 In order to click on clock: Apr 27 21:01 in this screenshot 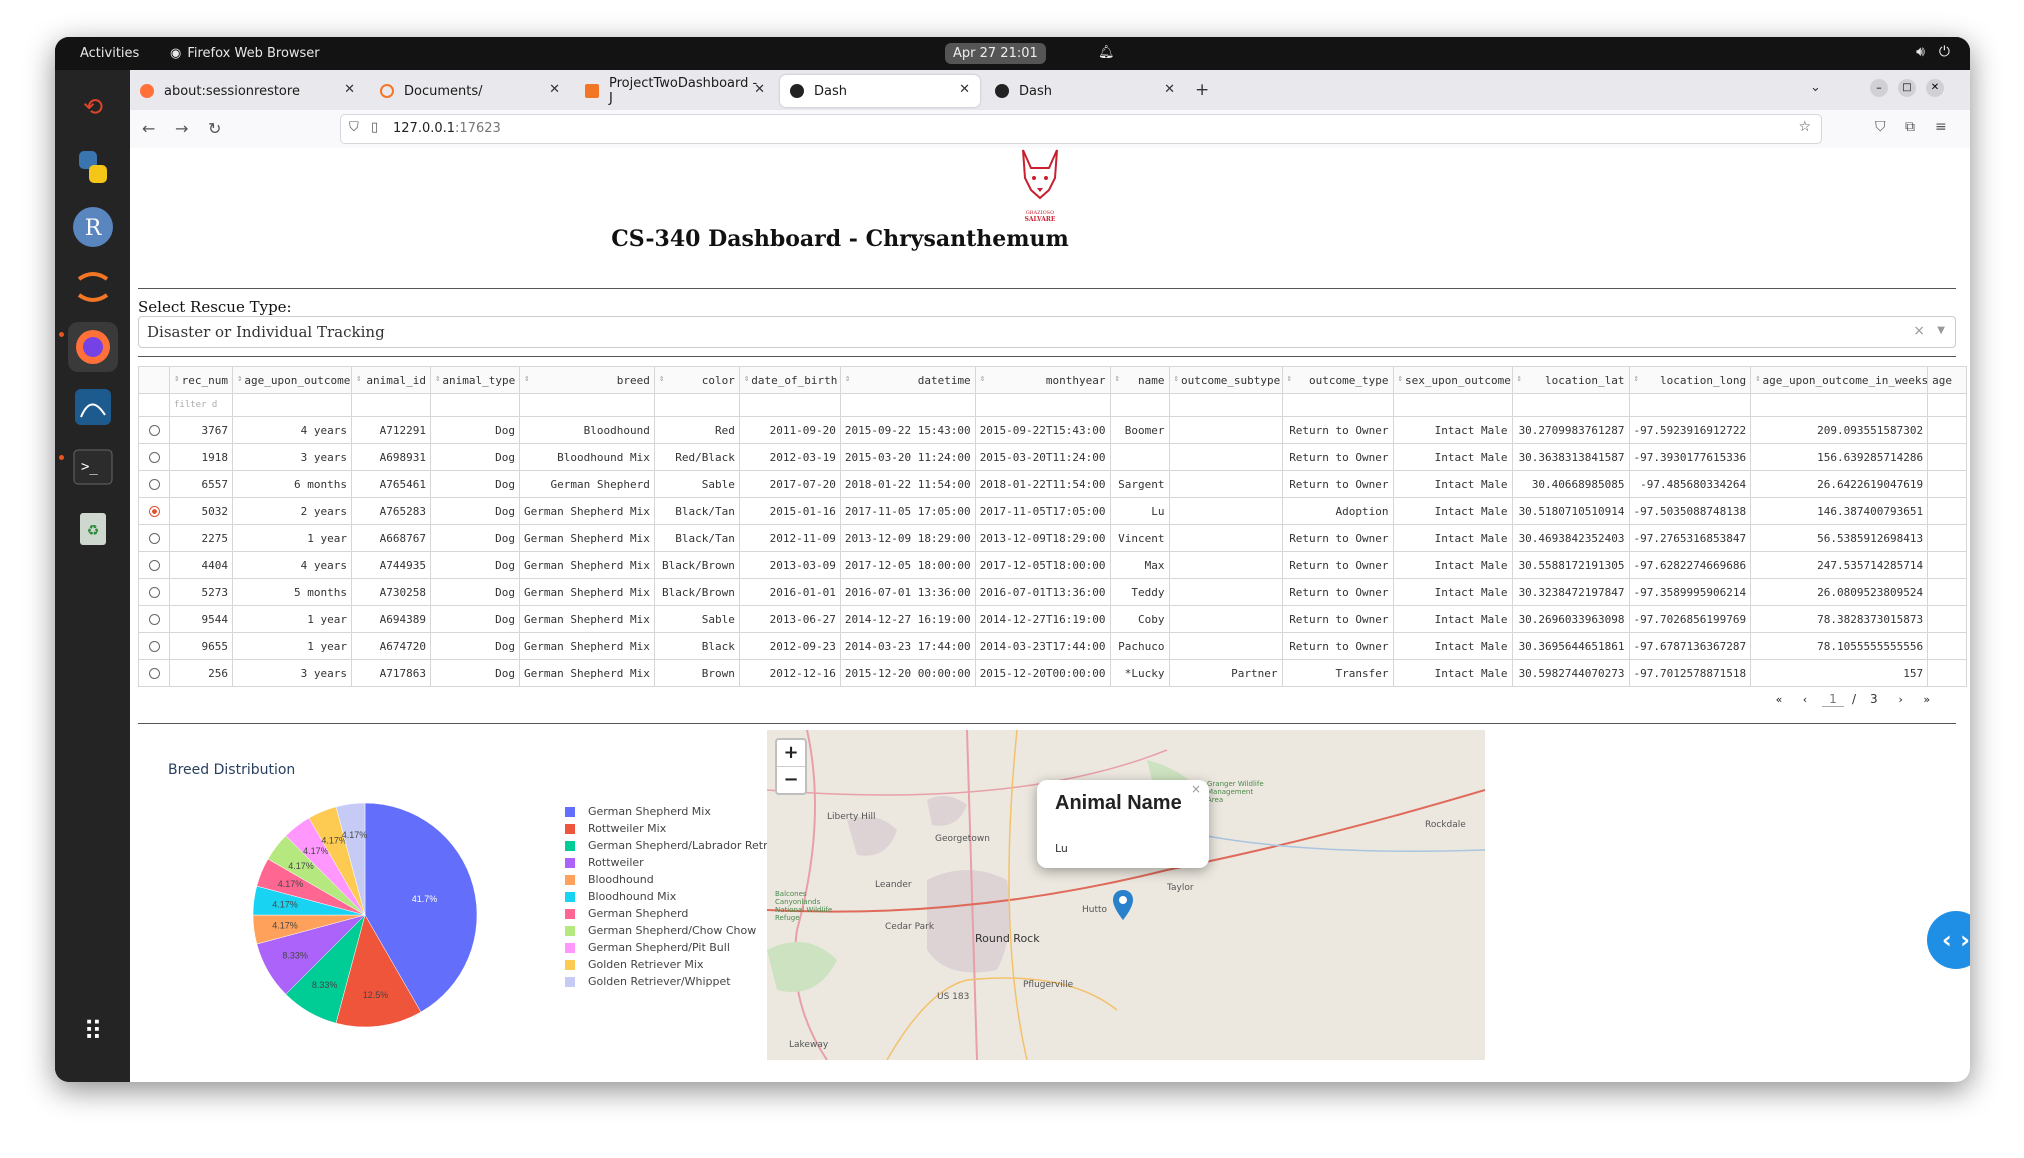, I will do `click(995, 53)`.